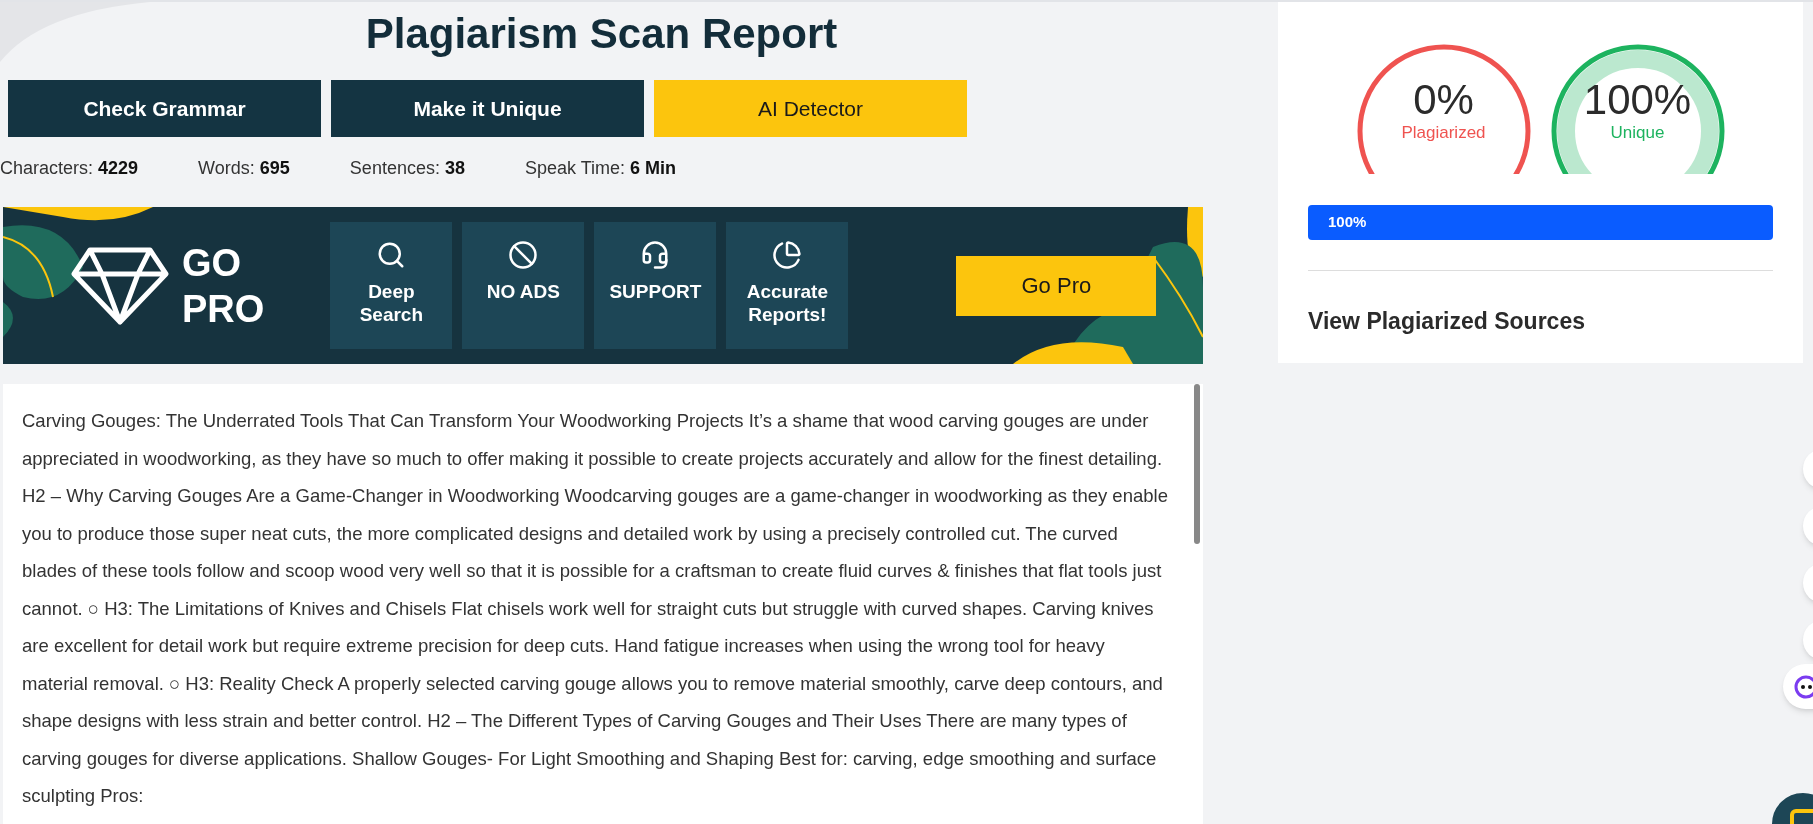  Describe the element at coordinates (120, 285) in the screenshot. I see `diamond-icon` at that location.